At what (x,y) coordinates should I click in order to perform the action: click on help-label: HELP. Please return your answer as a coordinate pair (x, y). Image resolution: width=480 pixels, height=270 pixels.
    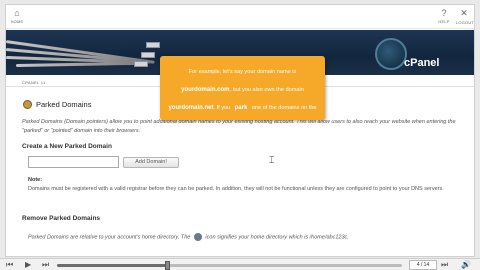
    Looking at the image, I should click on (444, 21).